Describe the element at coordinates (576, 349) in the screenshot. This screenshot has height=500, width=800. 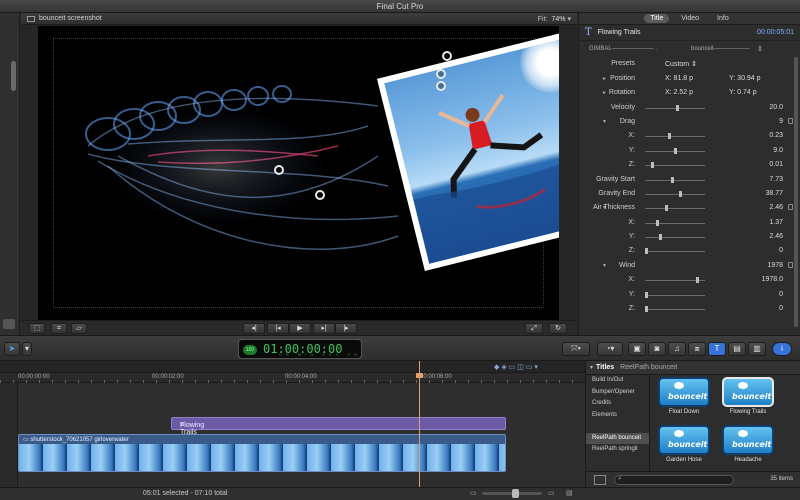
I see `transform-tool-icon: ⤧▾` at that location.